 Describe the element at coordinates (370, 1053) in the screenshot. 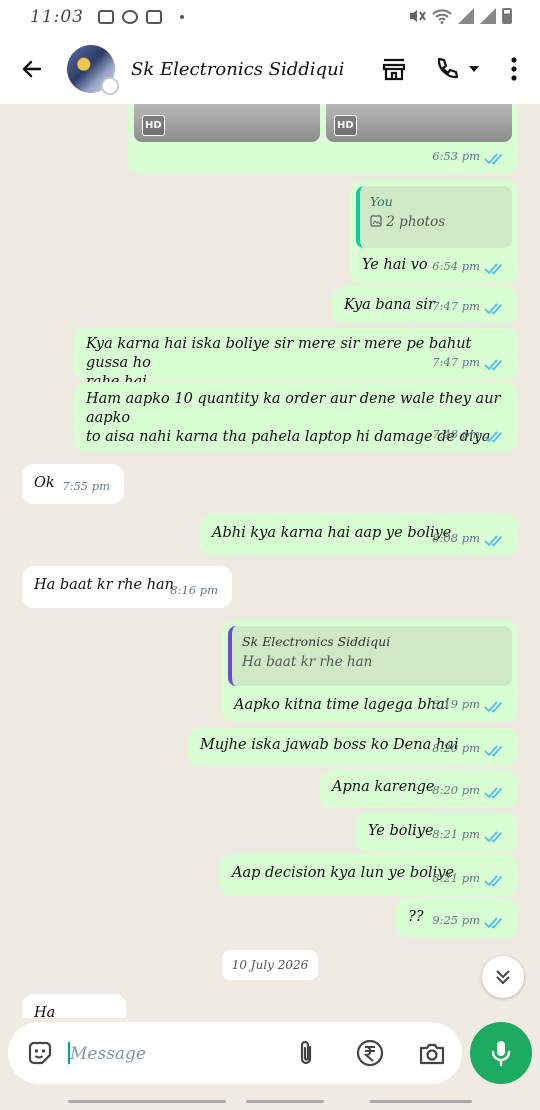

I see `payment-button` at that location.